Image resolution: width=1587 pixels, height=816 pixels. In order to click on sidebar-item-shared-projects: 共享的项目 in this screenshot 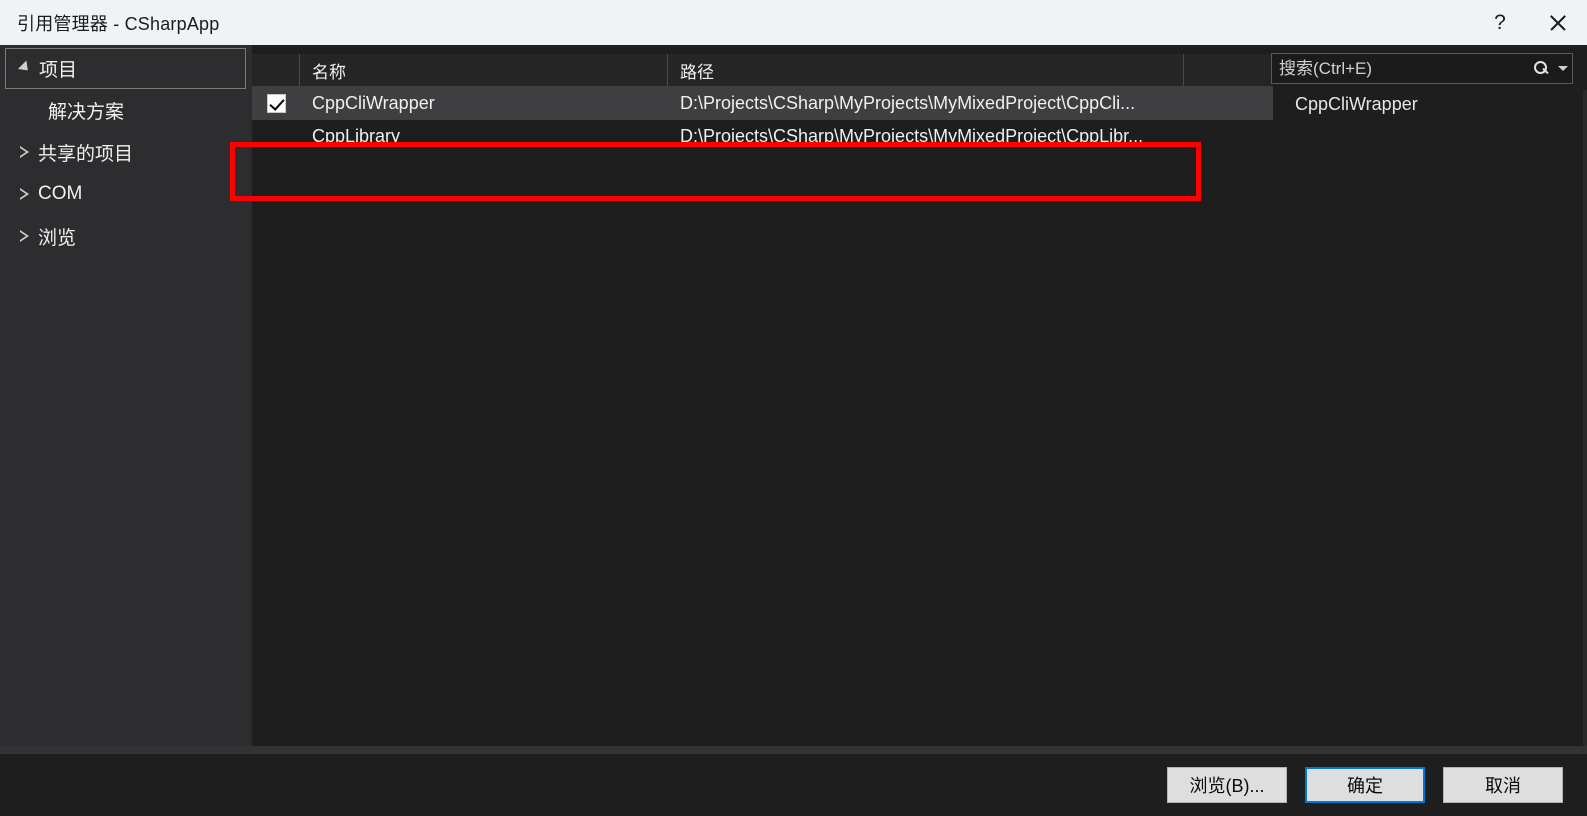, I will do `click(126, 152)`.